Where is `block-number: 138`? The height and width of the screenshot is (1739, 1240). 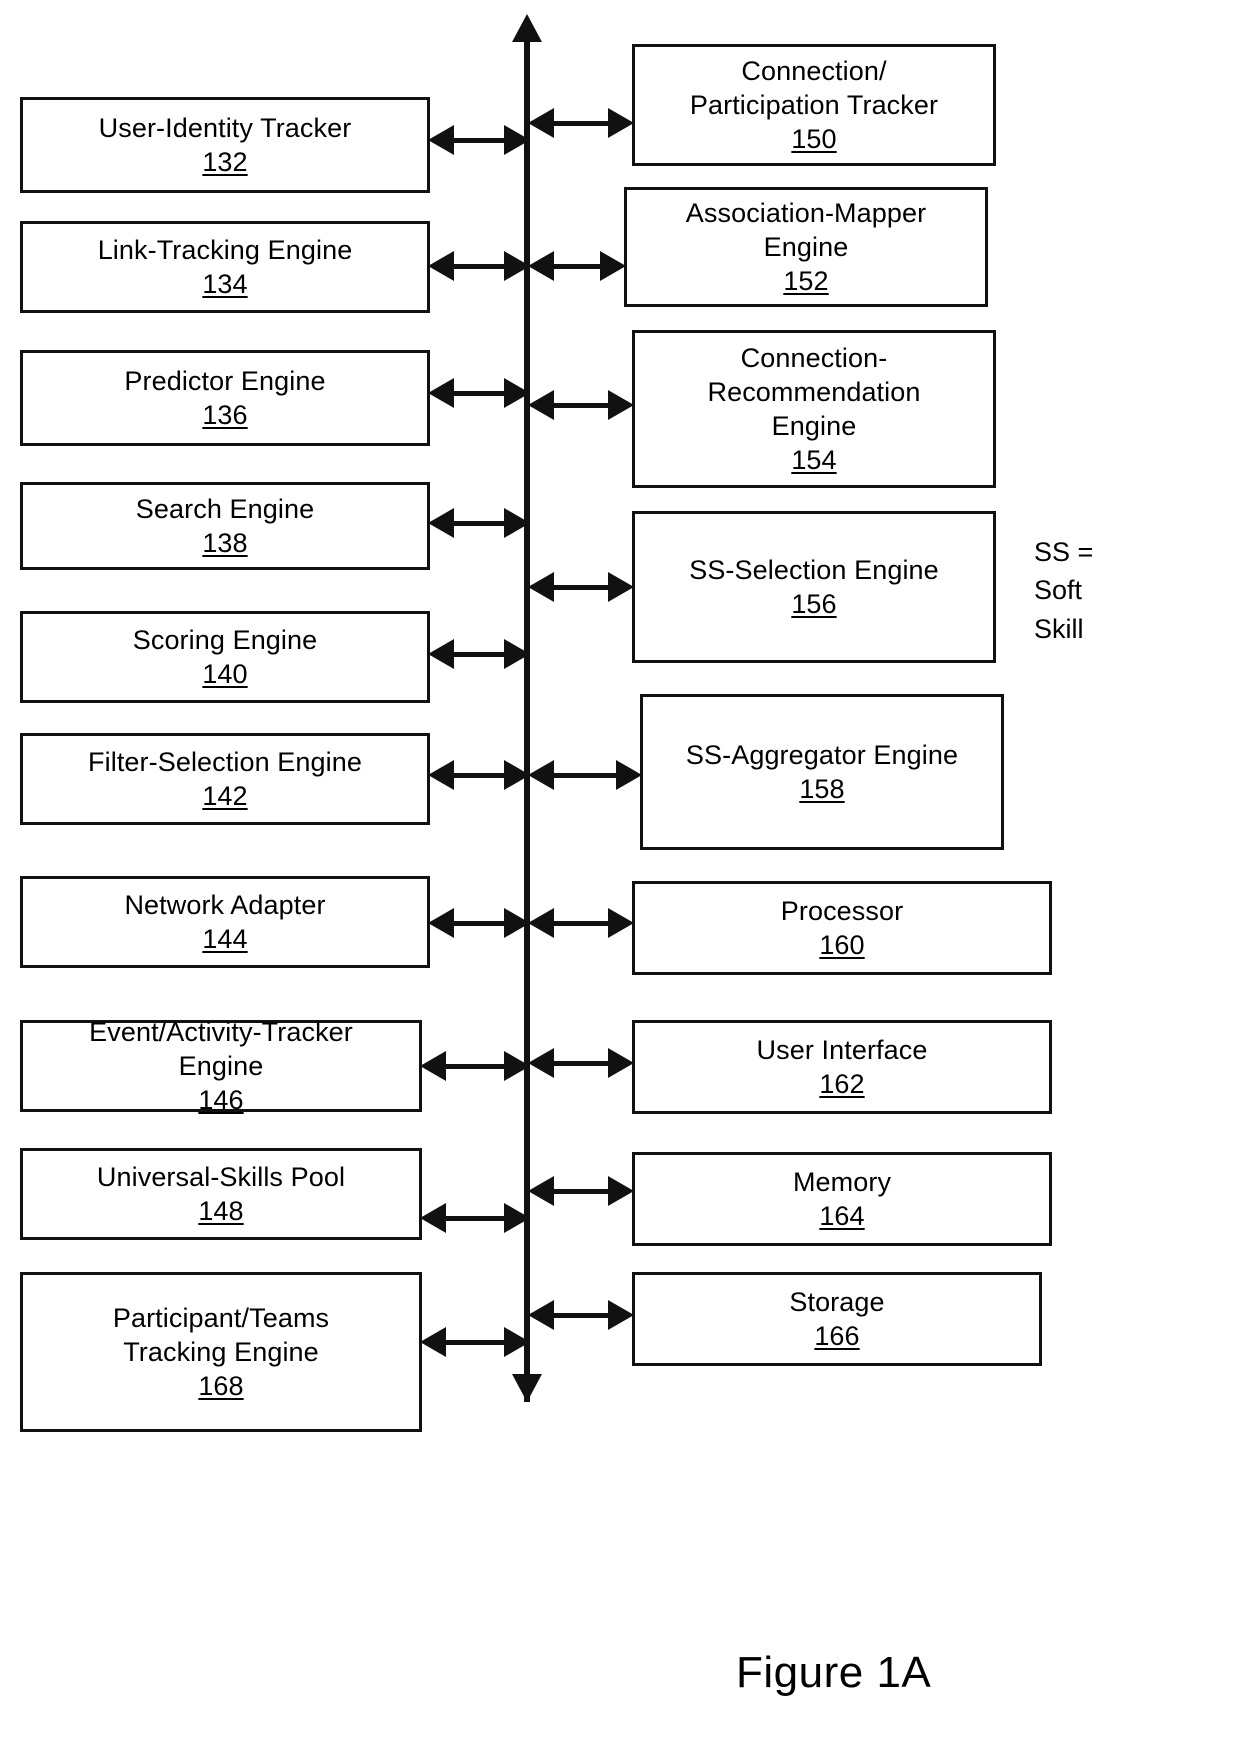
block-number: 138 is located at coordinates (225, 543).